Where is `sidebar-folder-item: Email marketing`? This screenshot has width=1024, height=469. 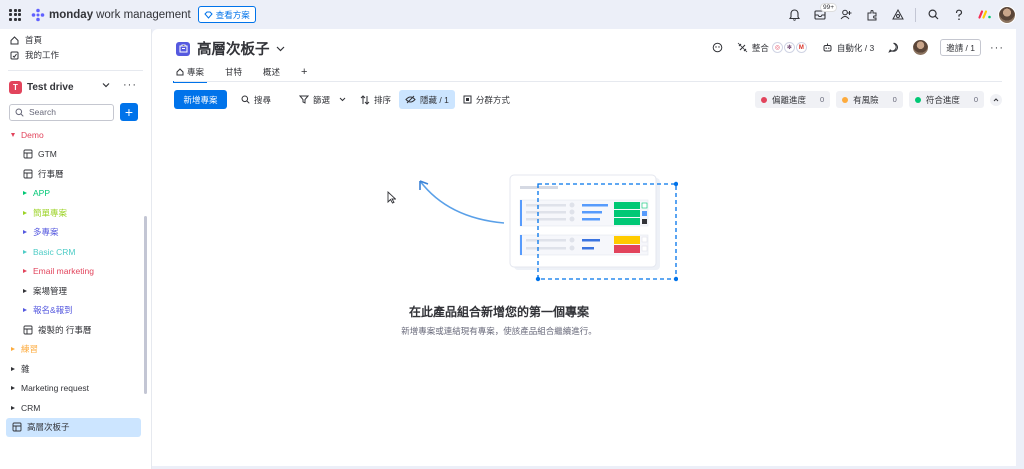
sidebar-folder-item: Email marketing is located at coordinates (75, 272).